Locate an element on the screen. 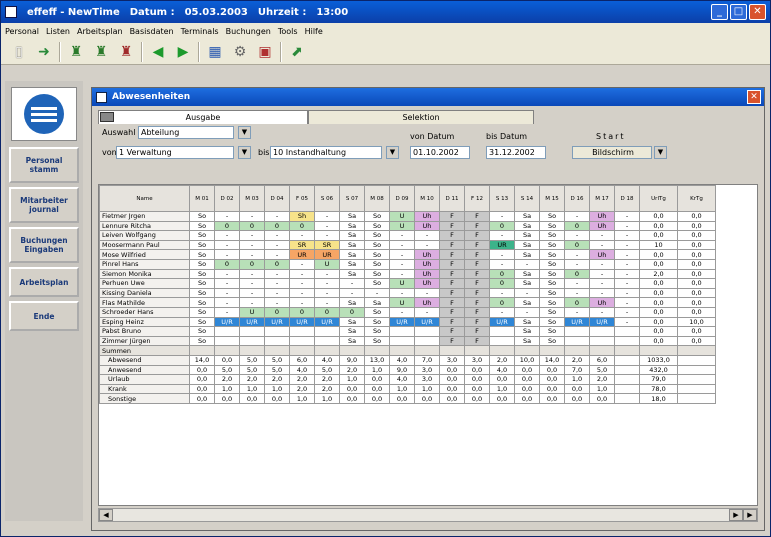  day-cell: 0 is located at coordinates (227, 226).